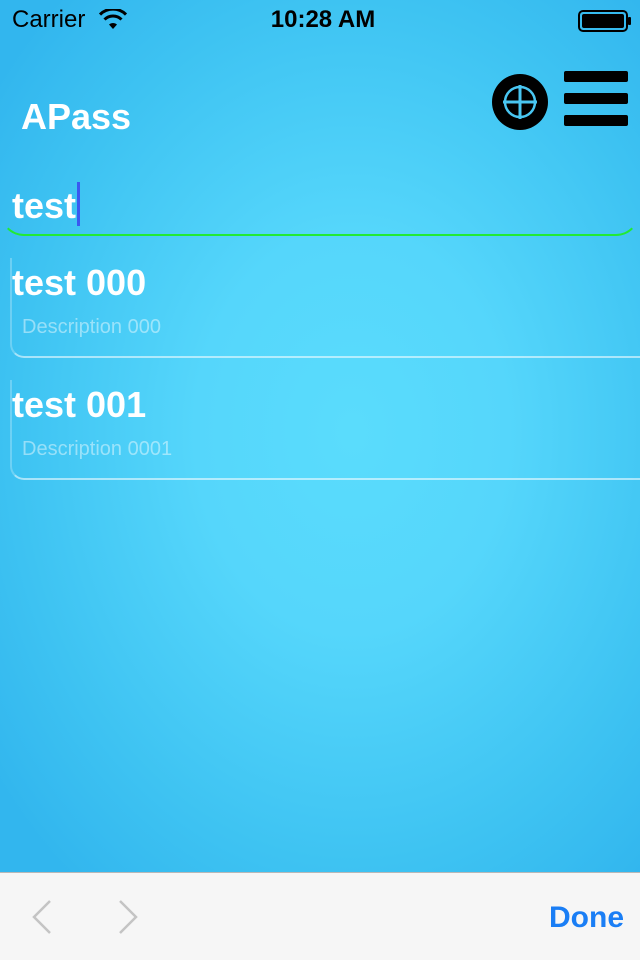 This screenshot has width=640, height=960. I want to click on plus-circle-icon, so click(520, 102).